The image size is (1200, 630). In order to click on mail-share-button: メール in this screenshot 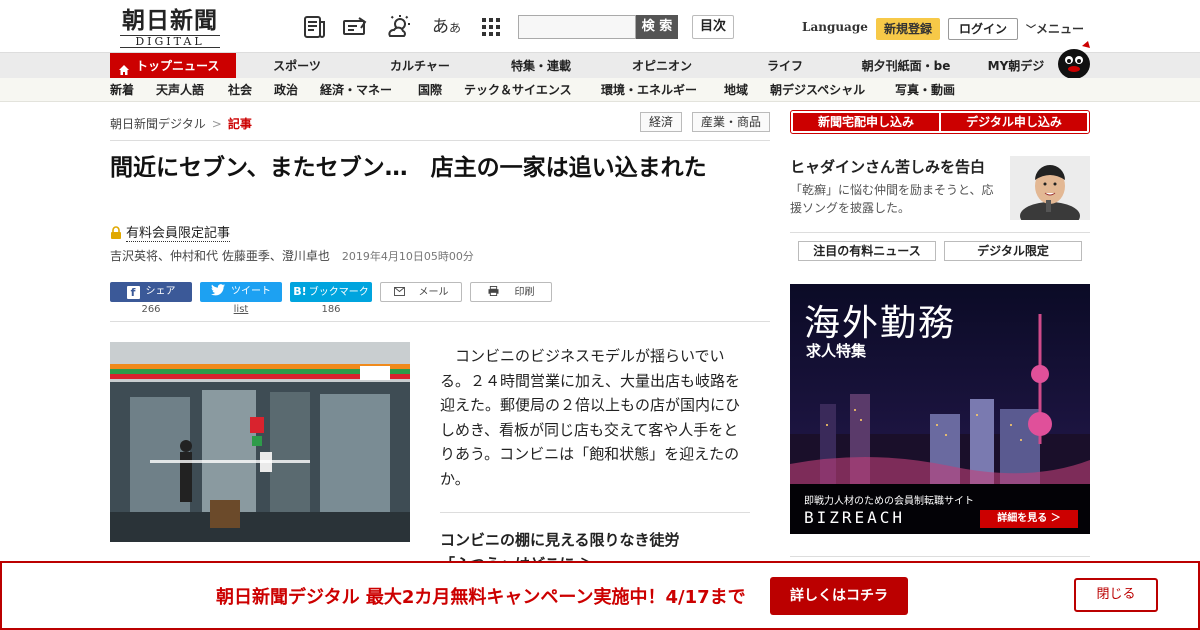, I will do `click(421, 292)`.